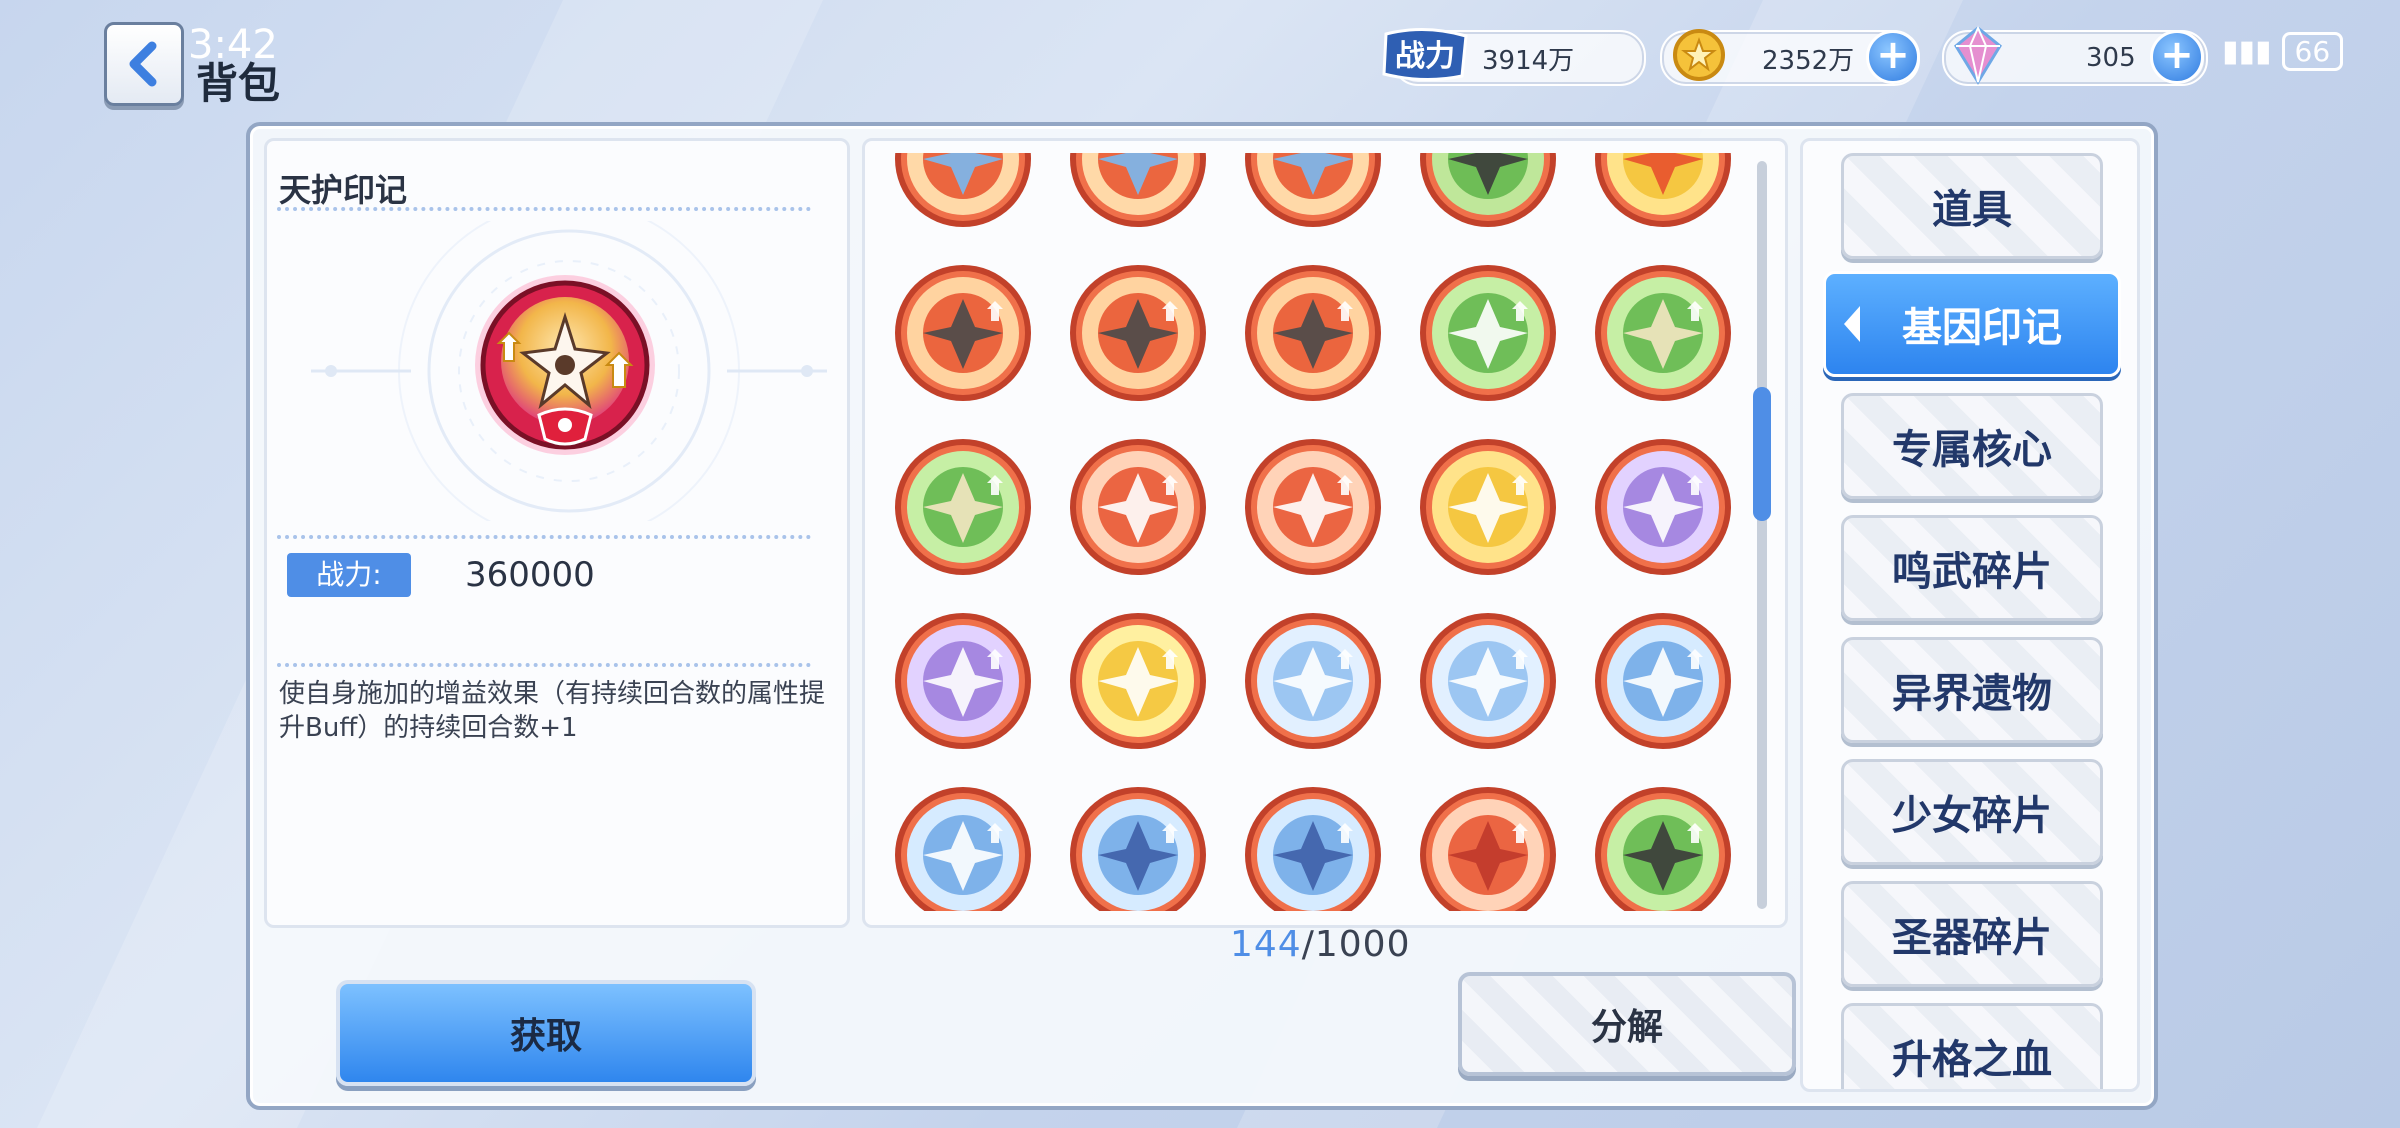 The image size is (2400, 1128). Describe the element at coordinates (343, 190) in the screenshot. I see `item-name: 天护印记` at that location.